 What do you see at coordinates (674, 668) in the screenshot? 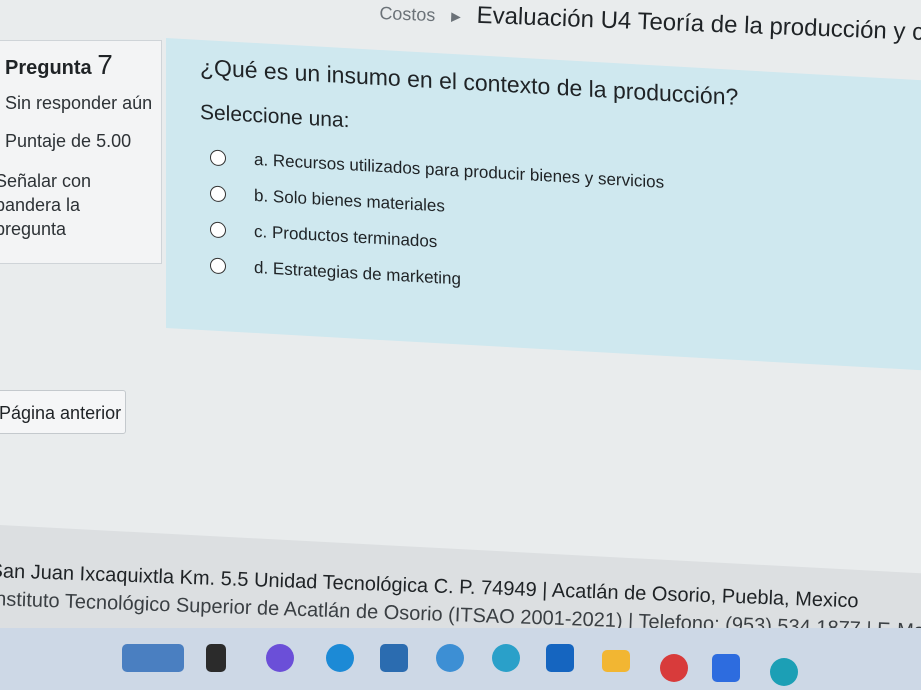
I see `office-icon` at bounding box center [674, 668].